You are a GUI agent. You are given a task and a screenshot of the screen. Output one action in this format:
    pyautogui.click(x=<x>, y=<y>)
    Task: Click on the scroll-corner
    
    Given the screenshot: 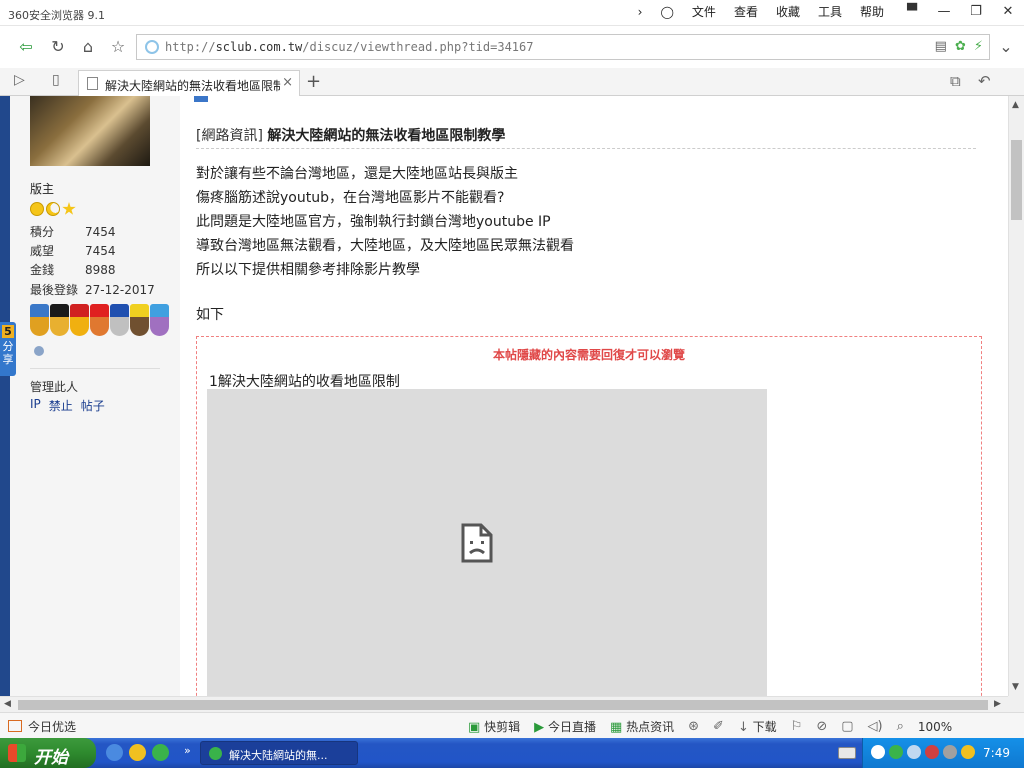 What is the action you would take?
    pyautogui.click(x=1016, y=704)
    